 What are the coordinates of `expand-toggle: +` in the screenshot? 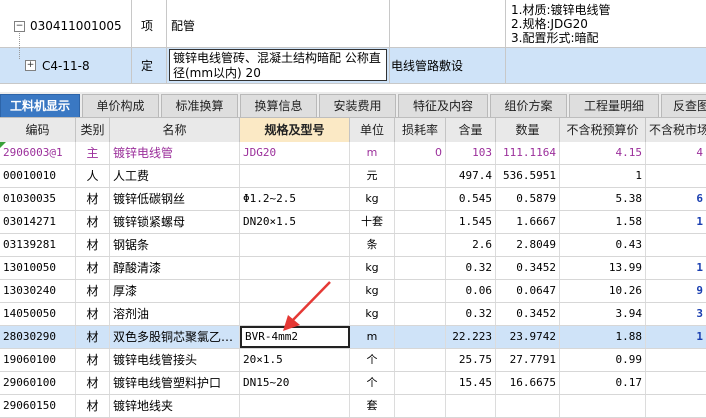 It's located at (30, 65).